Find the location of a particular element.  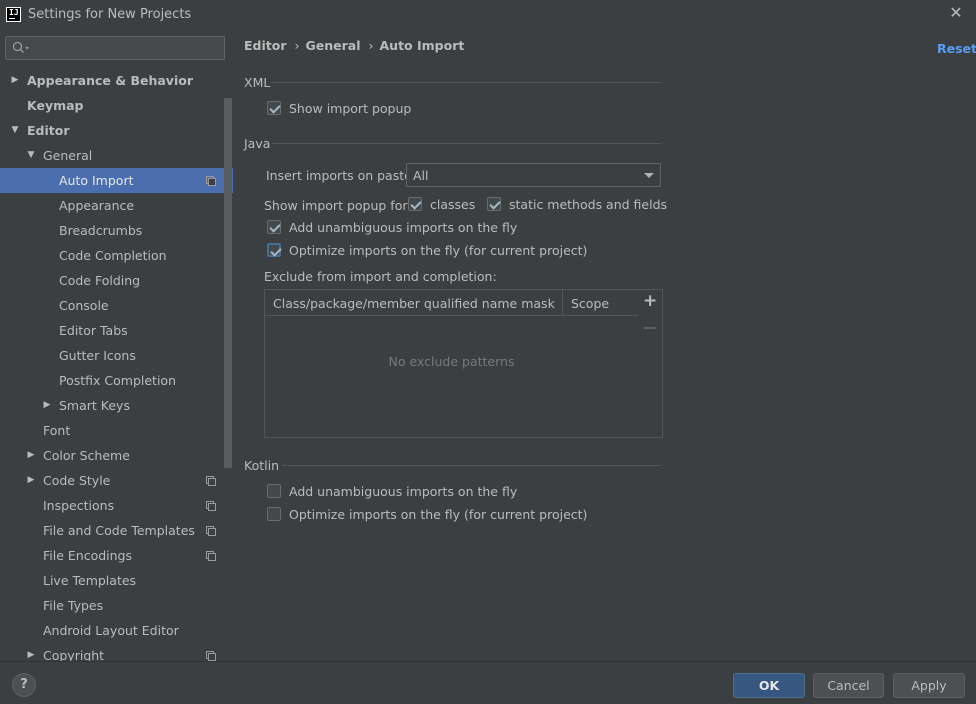

column-divider is located at coordinates (562, 303).